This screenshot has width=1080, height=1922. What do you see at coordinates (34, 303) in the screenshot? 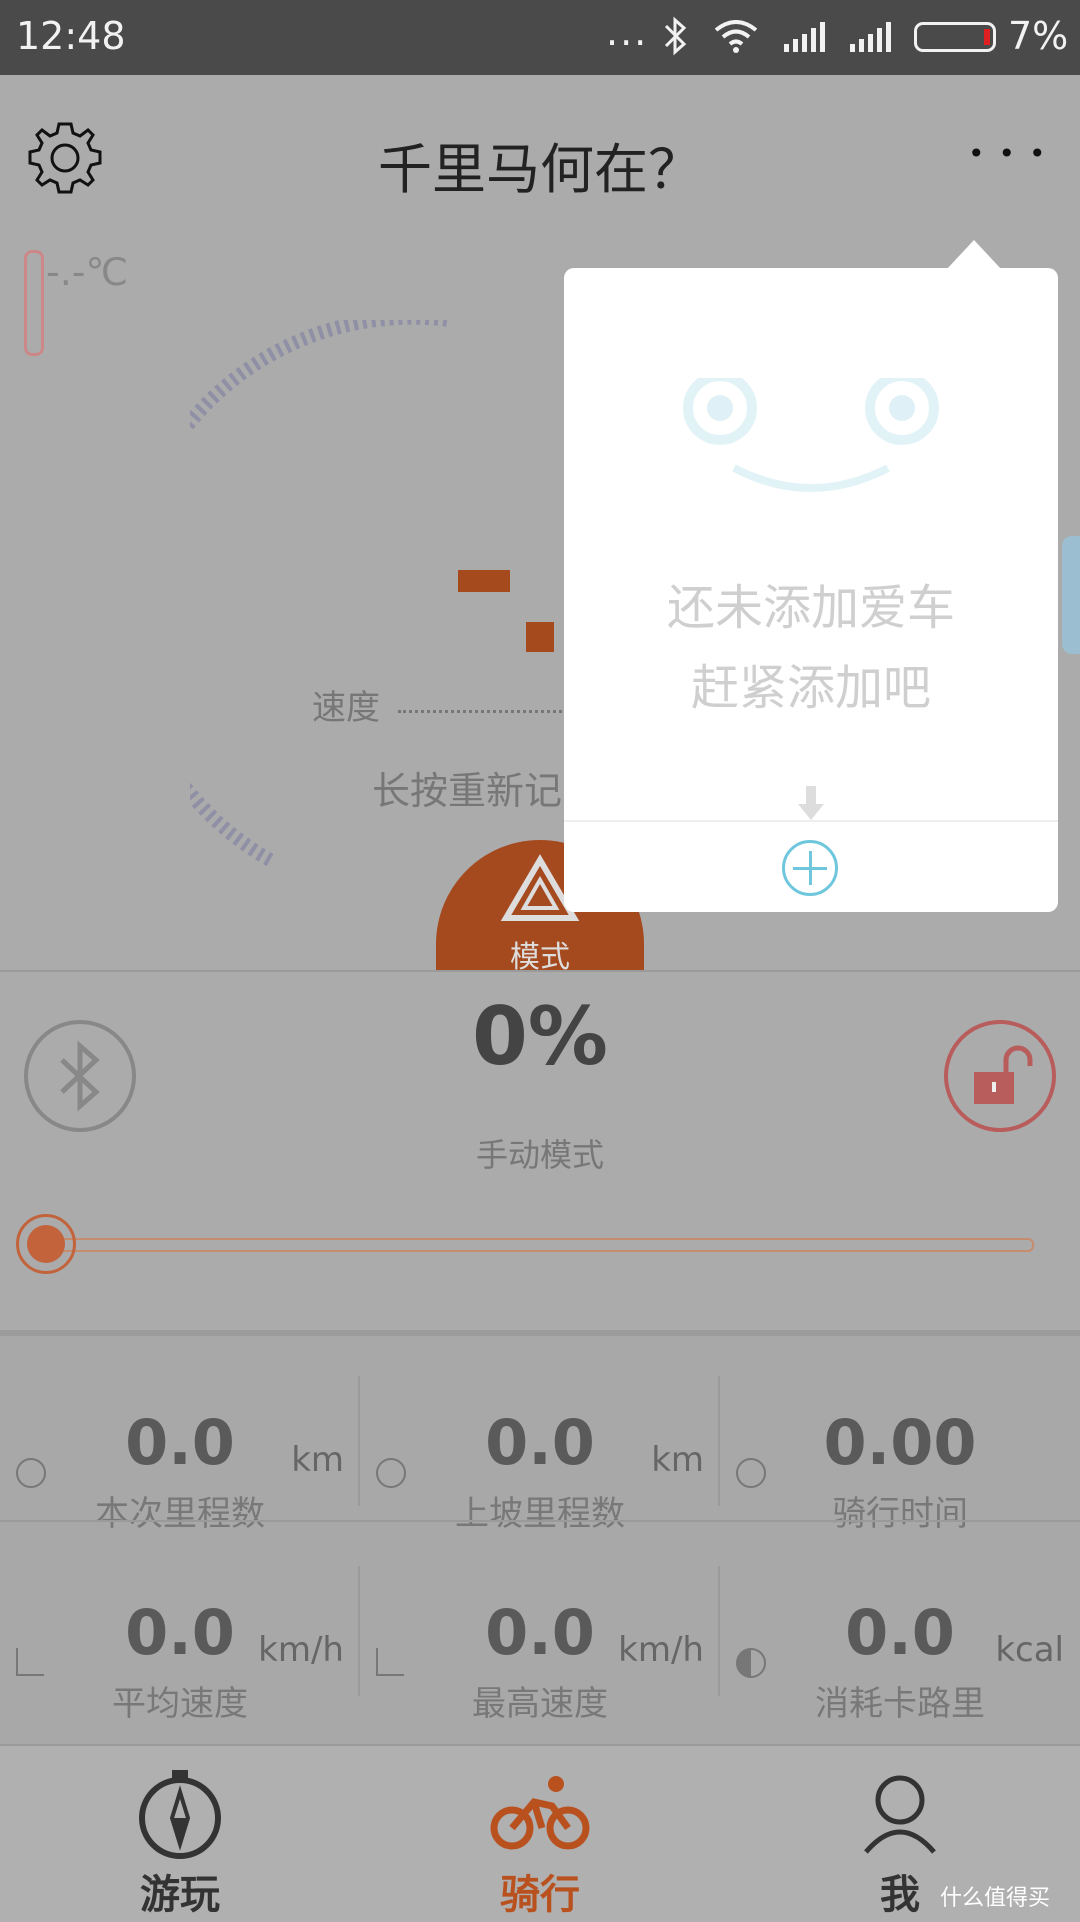
I see `thermometer-icon` at bounding box center [34, 303].